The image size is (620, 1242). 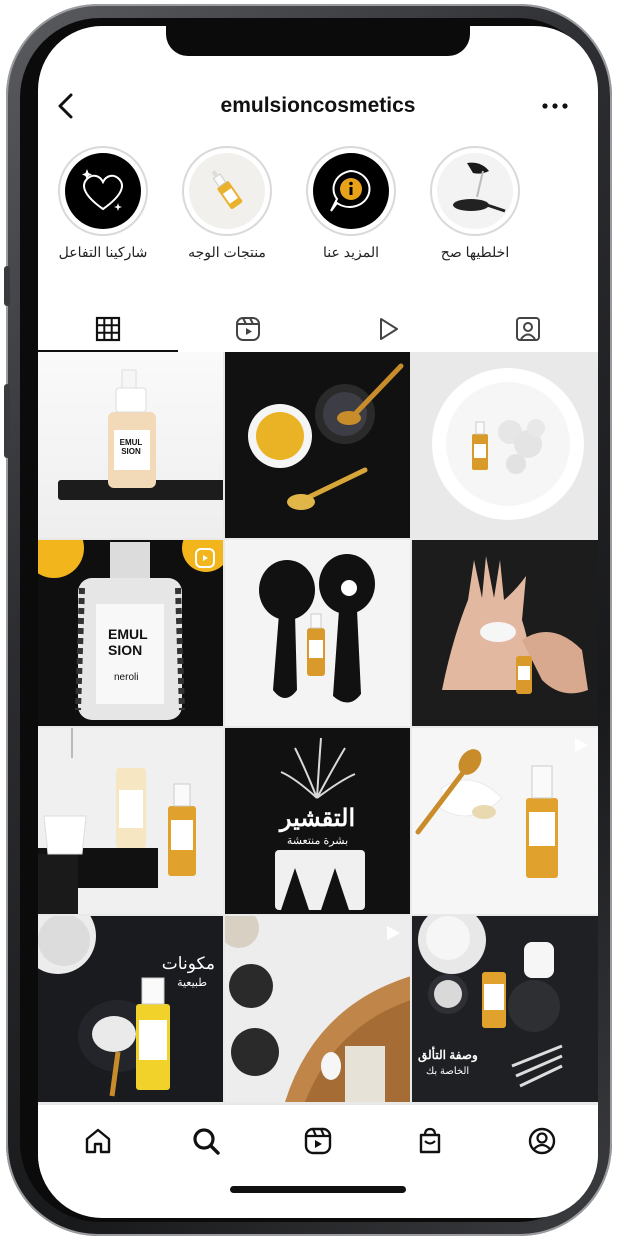 I want to click on tab-reels, so click(x=248, y=329).